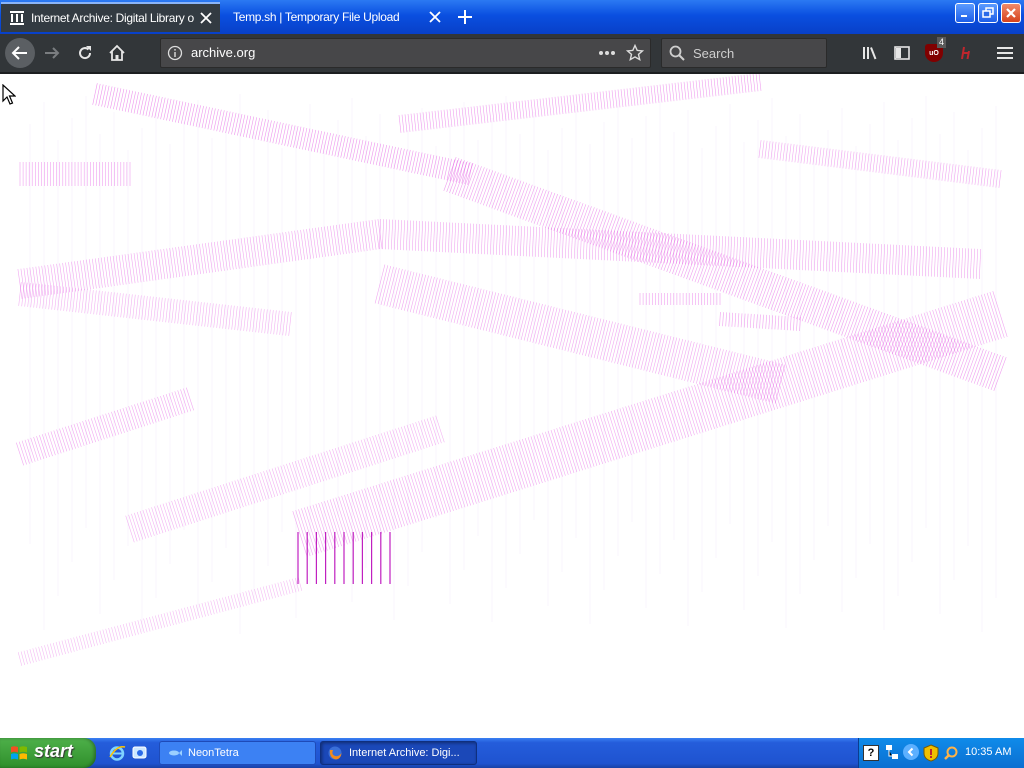 This screenshot has width=1024, height=768. Describe the element at coordinates (677, 53) in the screenshot. I see `search-icon` at that location.